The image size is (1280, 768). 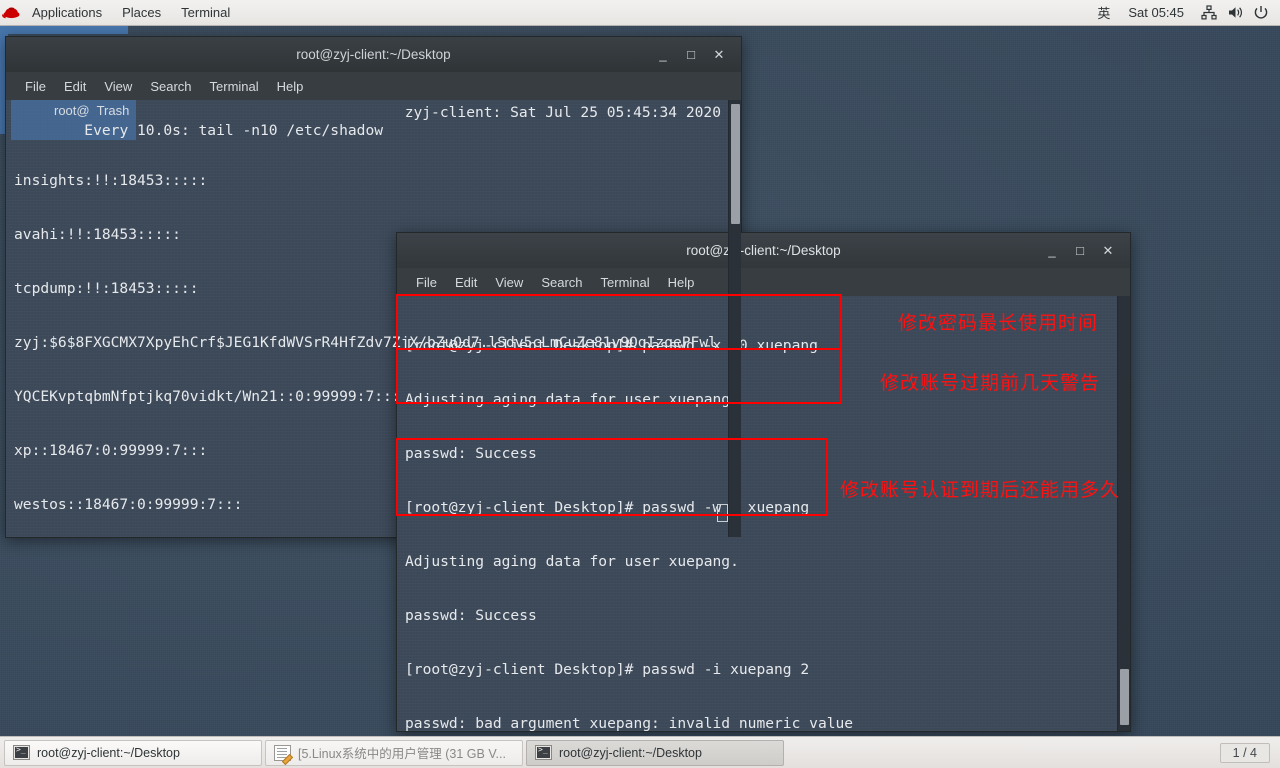 What do you see at coordinates (75, 86) in the screenshot?
I see `window1-menu-edit: Edit` at bounding box center [75, 86].